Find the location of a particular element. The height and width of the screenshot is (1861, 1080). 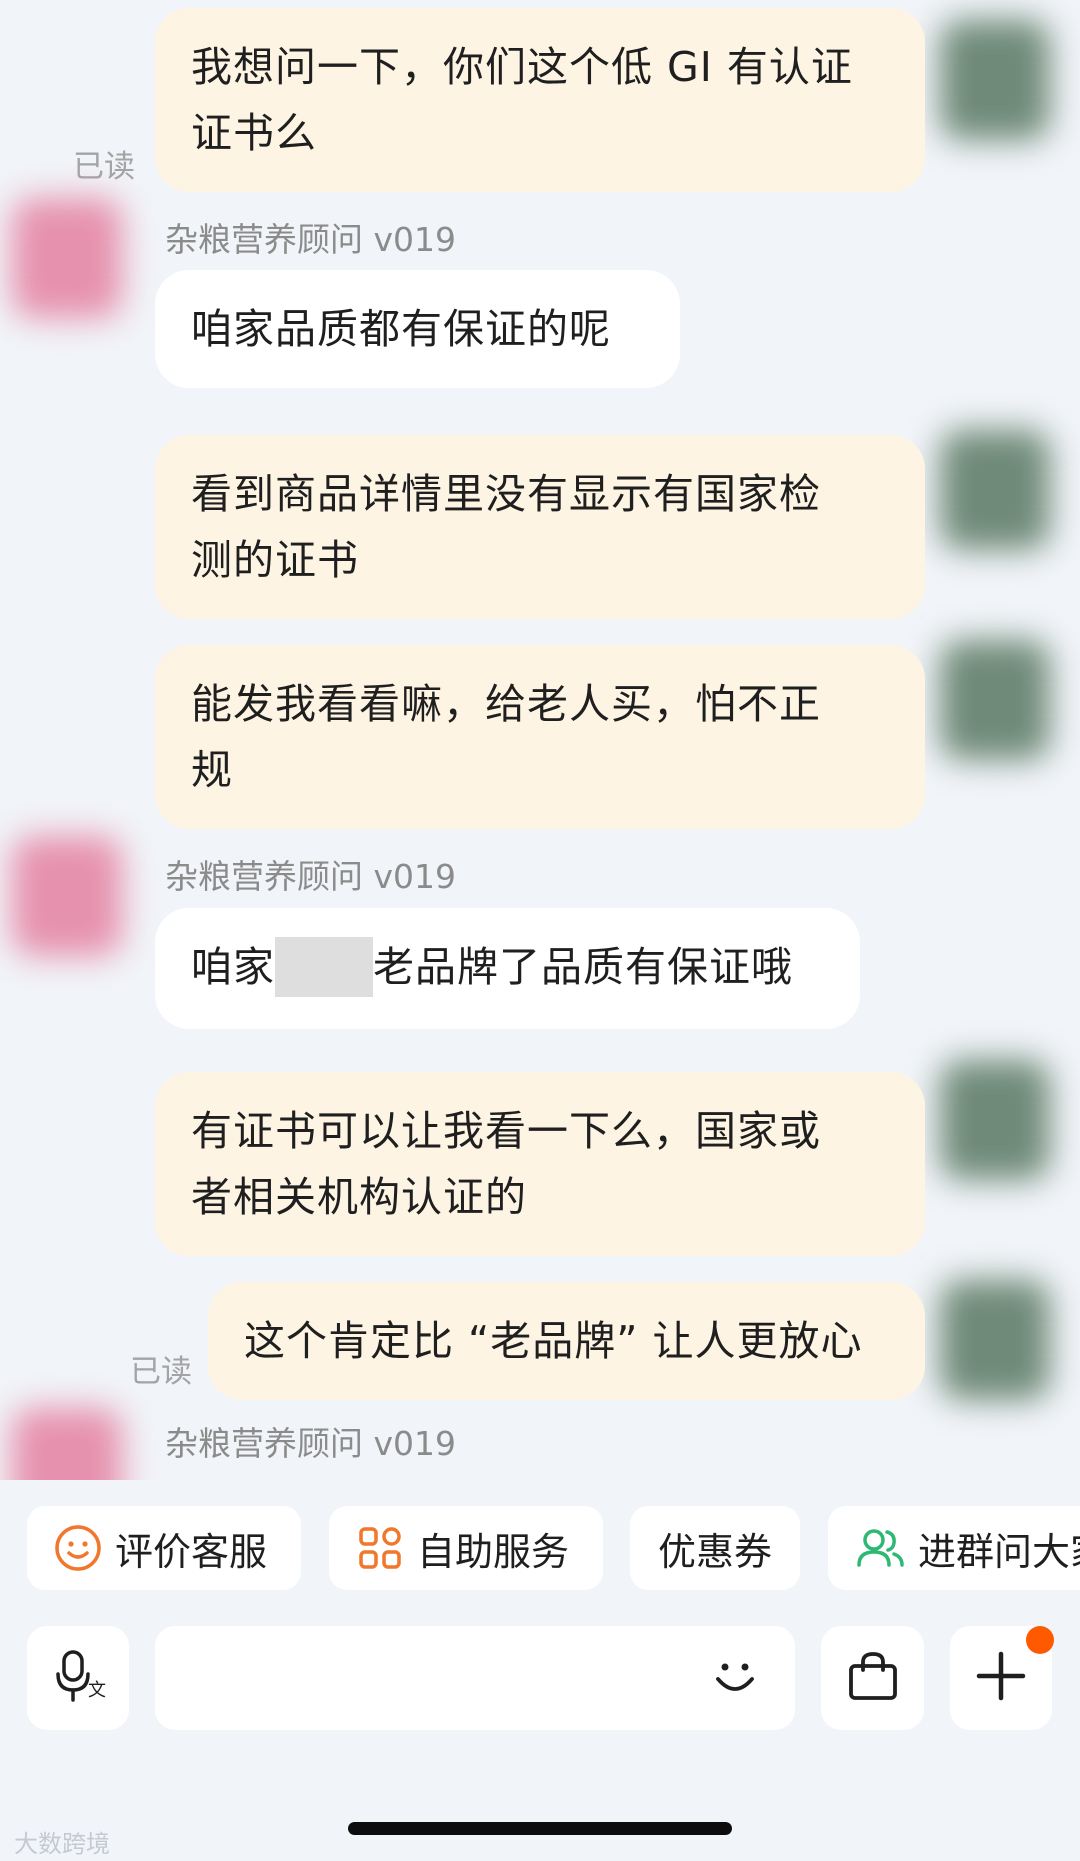

shopping-bag-icon is located at coordinates (873, 1678).